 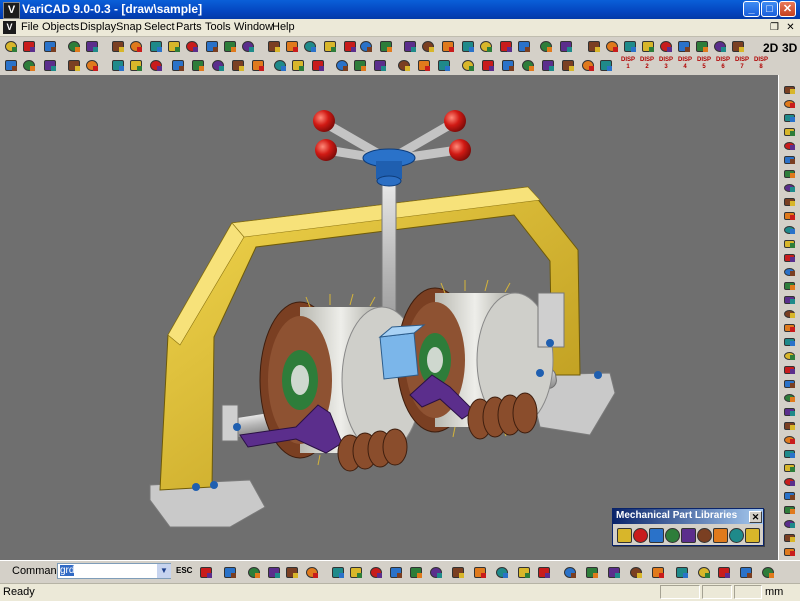 What do you see at coordinates (189, 27) in the screenshot?
I see `menu-parts: Parts` at bounding box center [189, 27].